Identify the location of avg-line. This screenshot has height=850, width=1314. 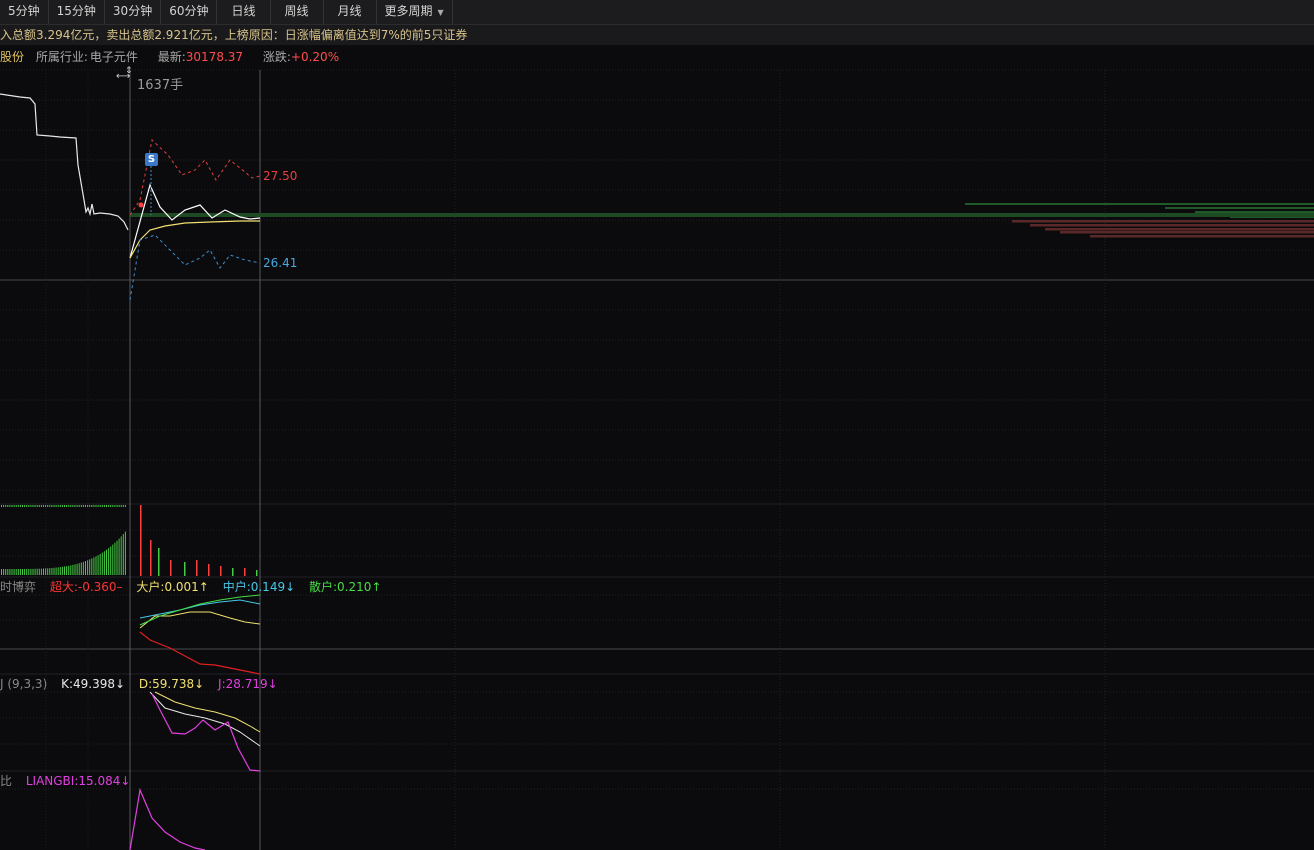
(194, 239).